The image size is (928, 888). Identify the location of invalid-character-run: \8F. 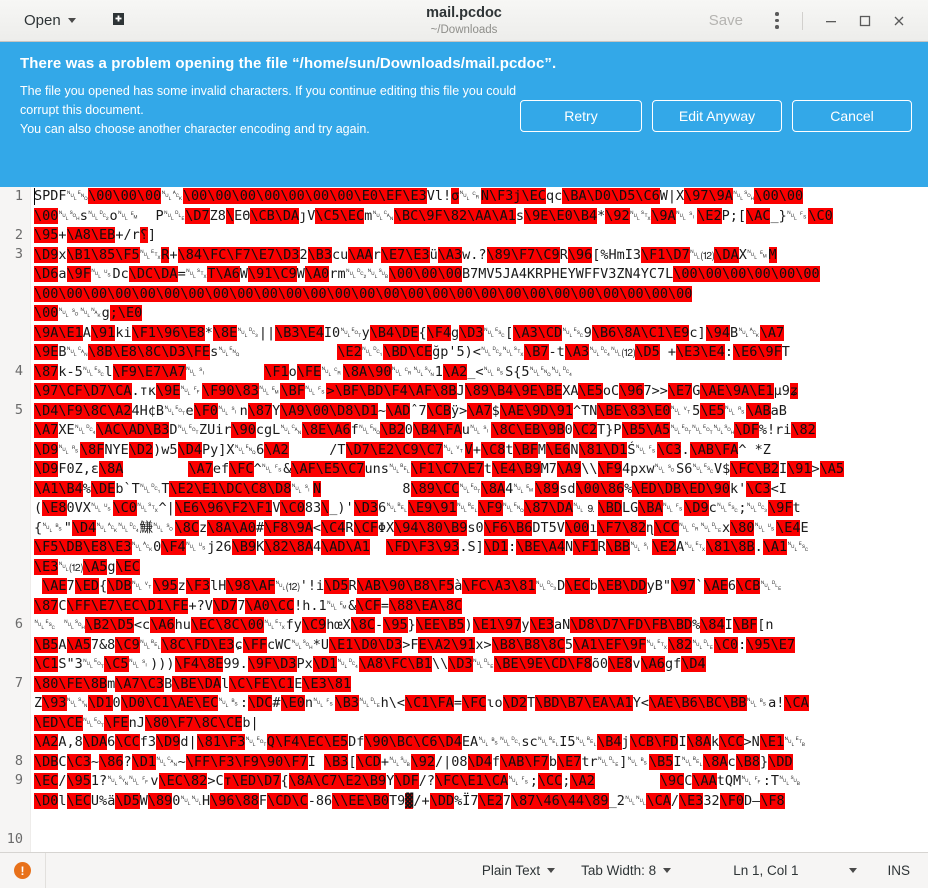
(92, 449).